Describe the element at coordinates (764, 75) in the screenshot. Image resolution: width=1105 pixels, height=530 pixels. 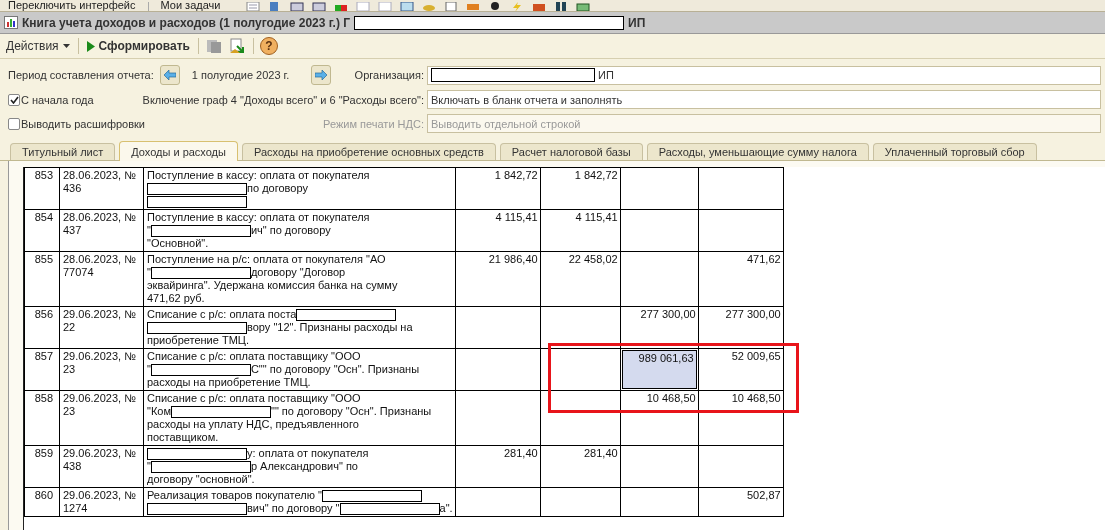
I see `organization-field: ИП` at that location.